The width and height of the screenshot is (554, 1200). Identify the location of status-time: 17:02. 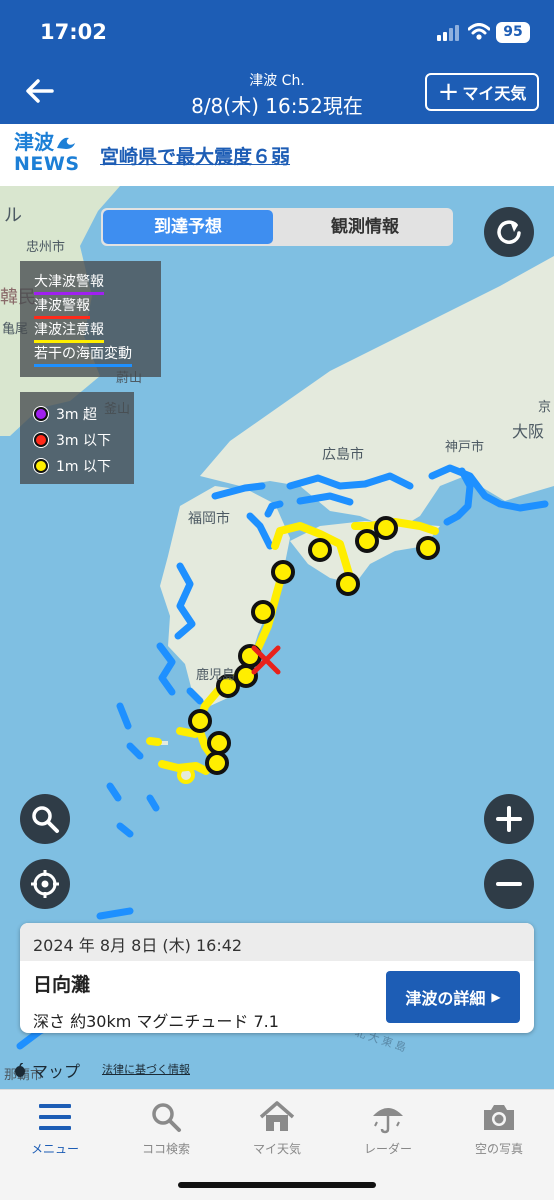
(73, 32).